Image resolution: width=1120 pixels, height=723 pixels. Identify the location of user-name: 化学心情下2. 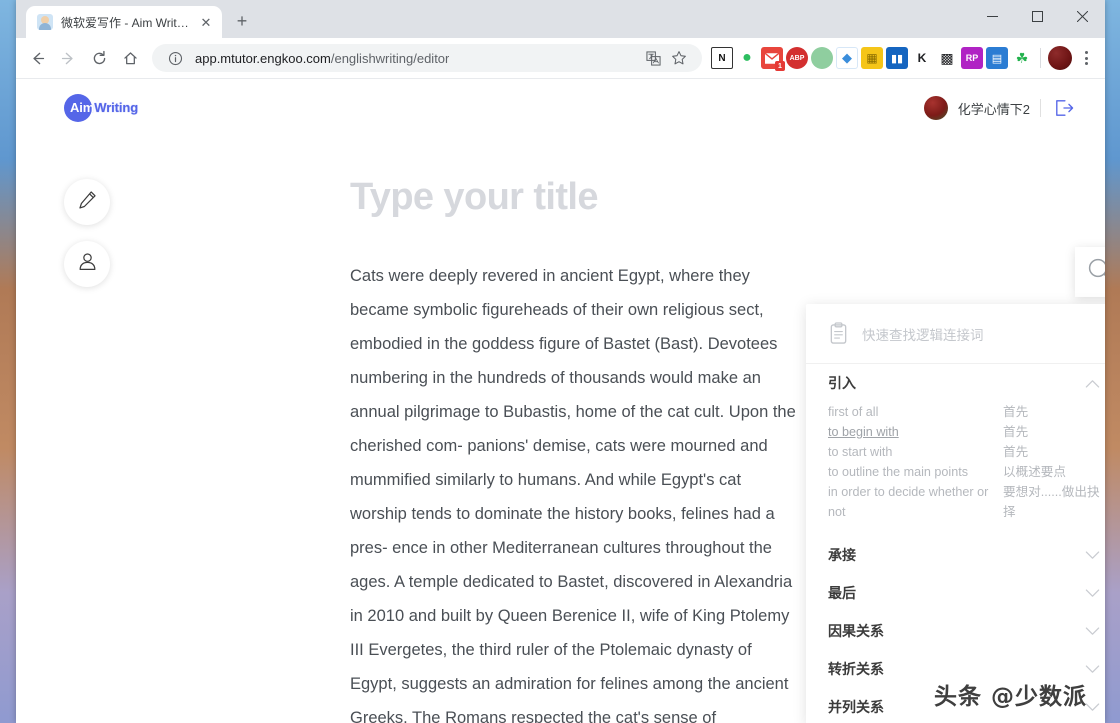
(993, 109).